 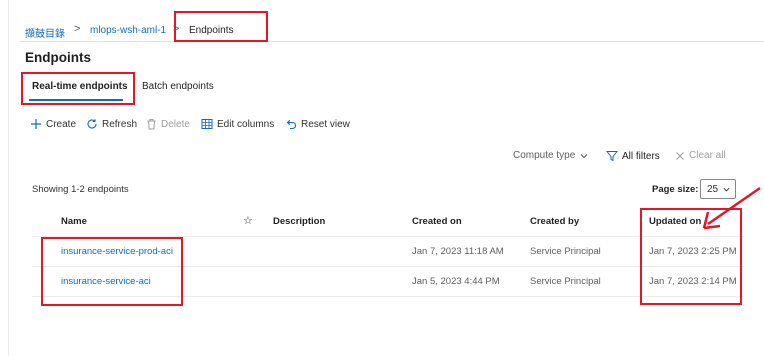 I want to click on column-header-name: Name, so click(x=74, y=221).